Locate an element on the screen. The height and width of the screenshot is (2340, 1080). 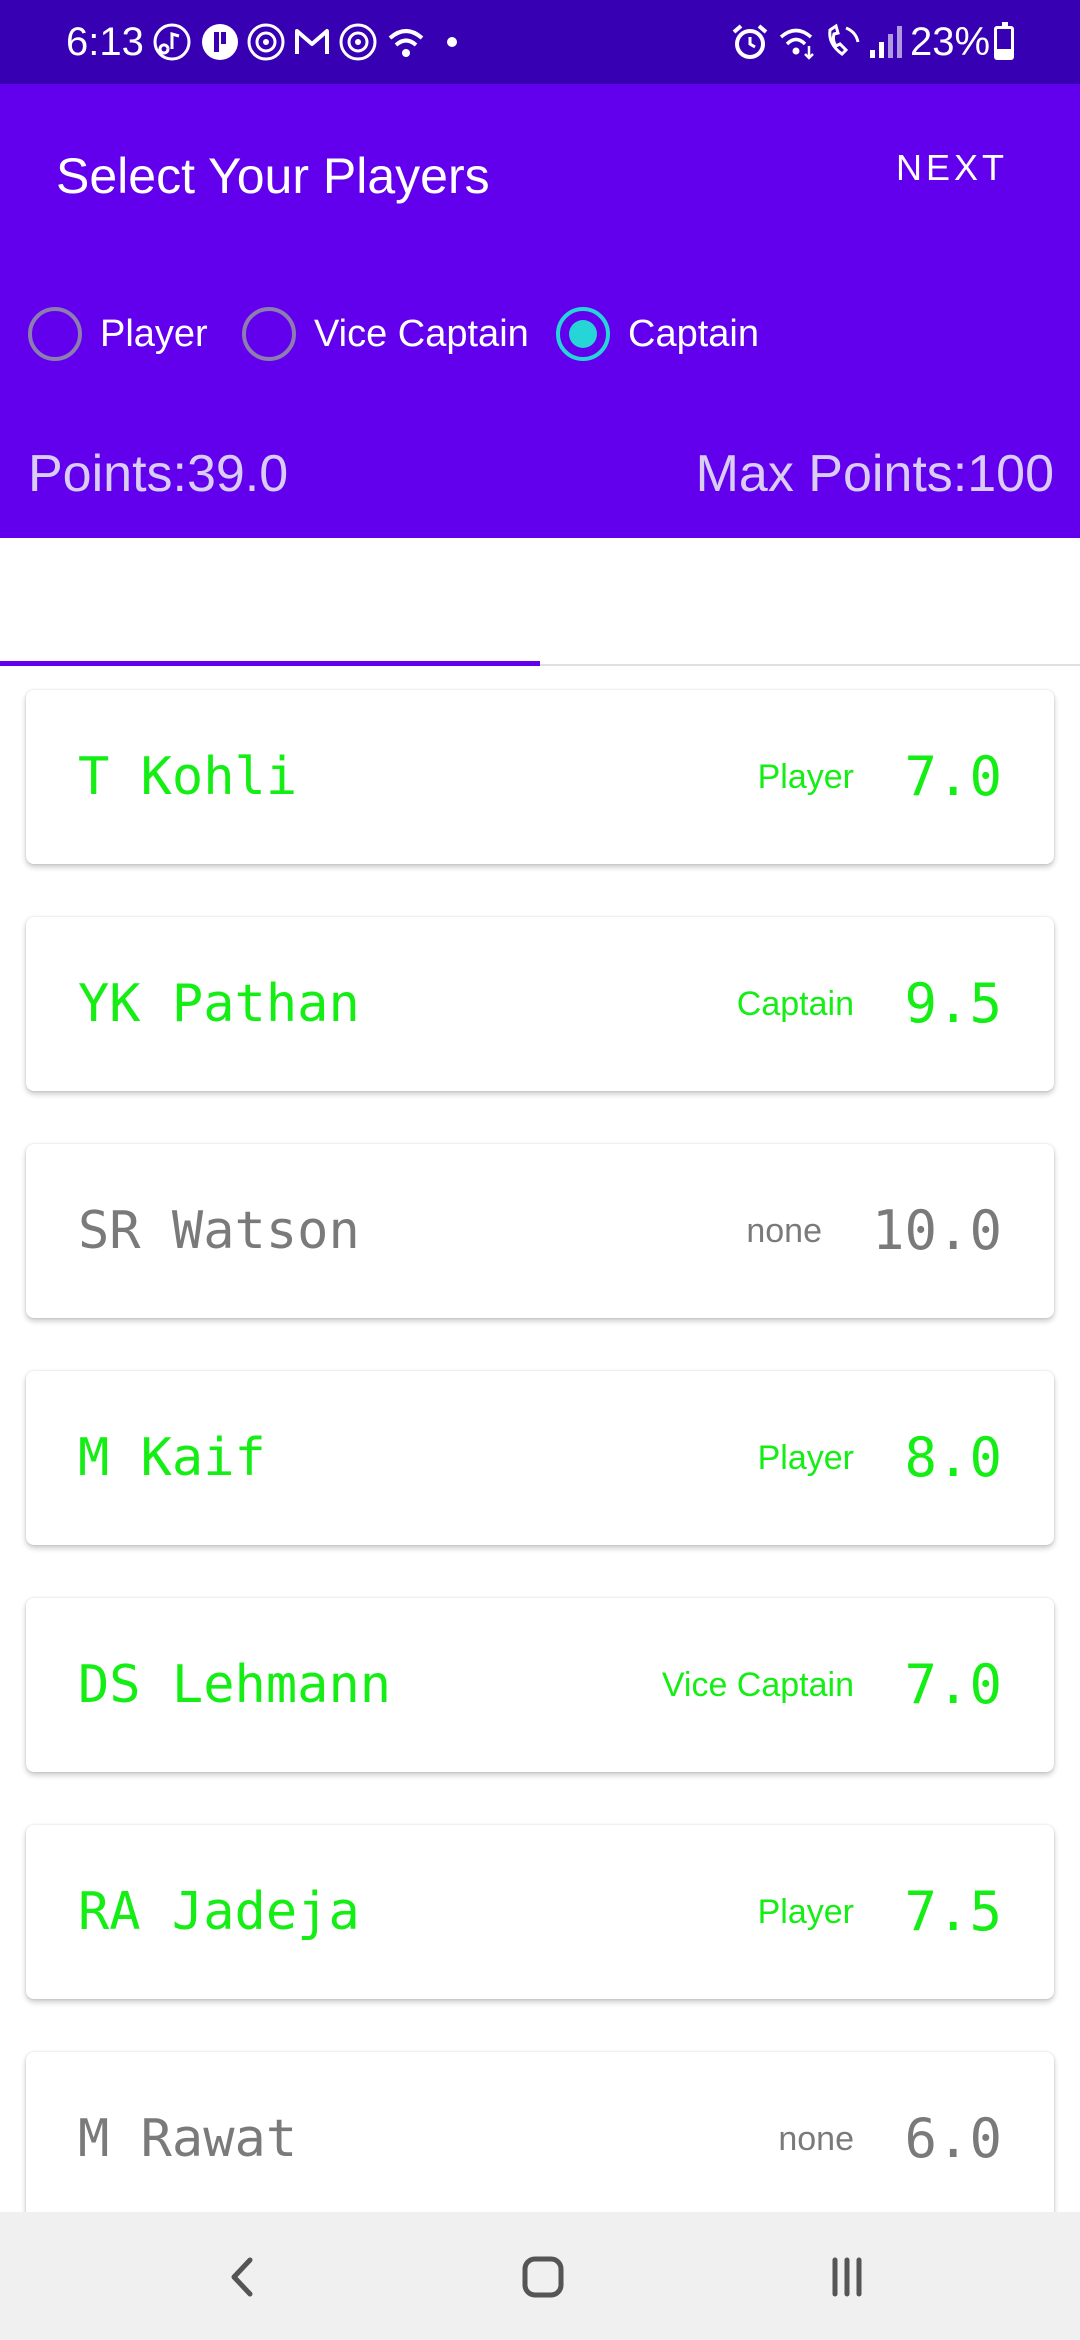
points-label: Points:39.0 is located at coordinates (158, 474).